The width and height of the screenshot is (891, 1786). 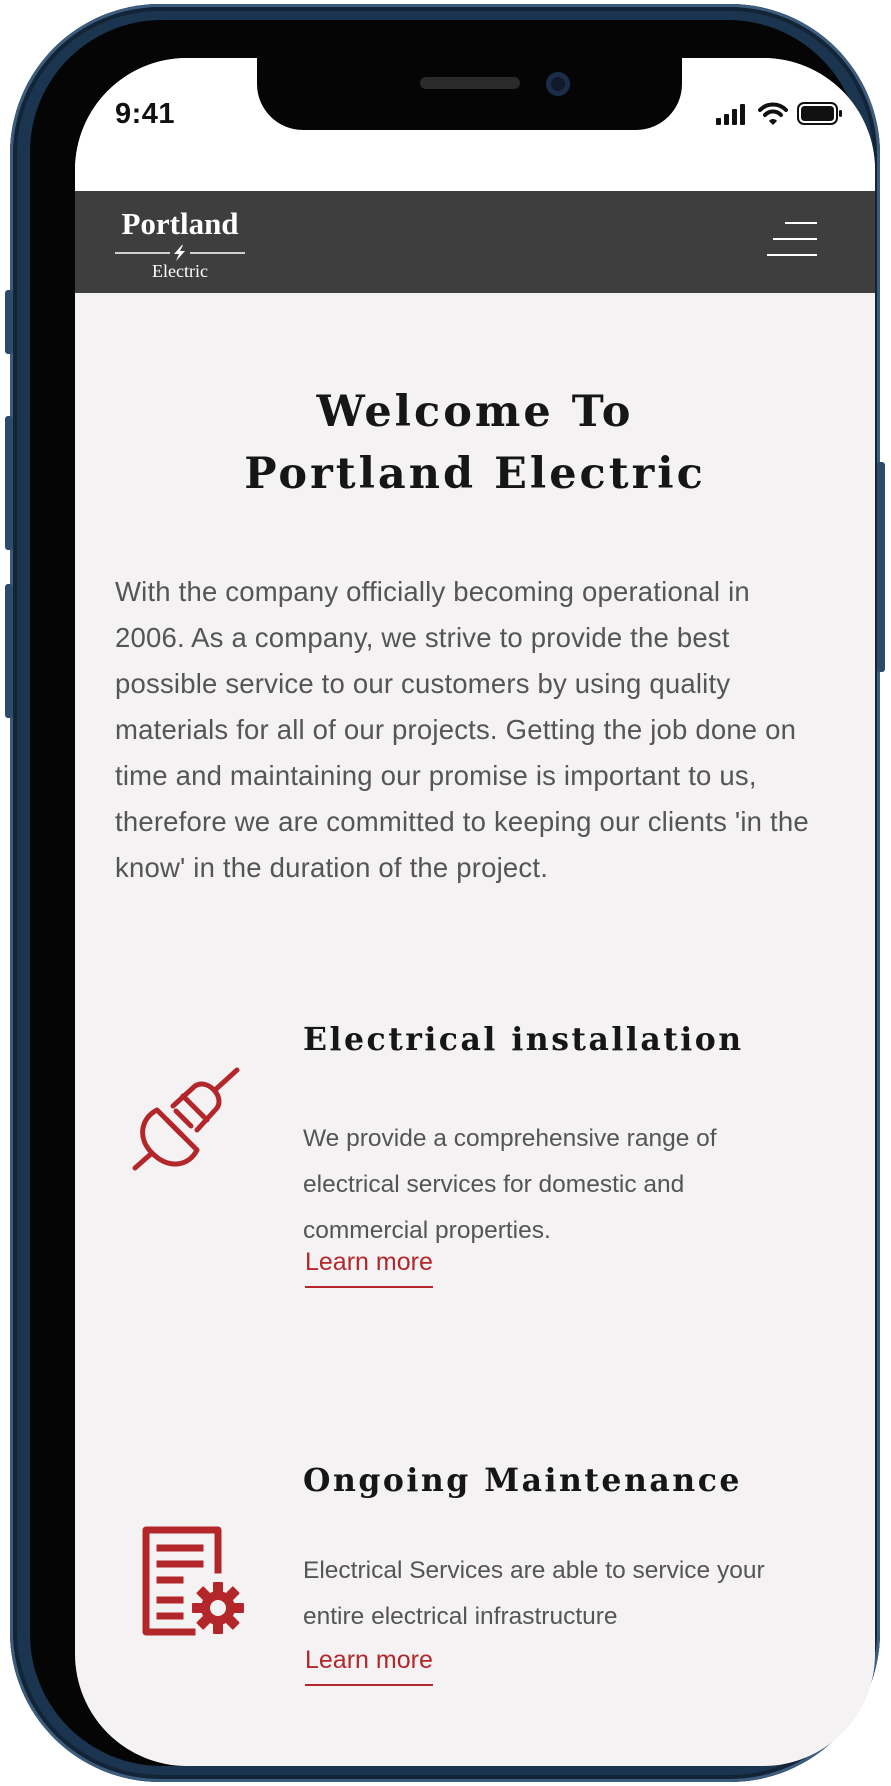 I want to click on status-bar: 9:41, so click(x=475, y=124).